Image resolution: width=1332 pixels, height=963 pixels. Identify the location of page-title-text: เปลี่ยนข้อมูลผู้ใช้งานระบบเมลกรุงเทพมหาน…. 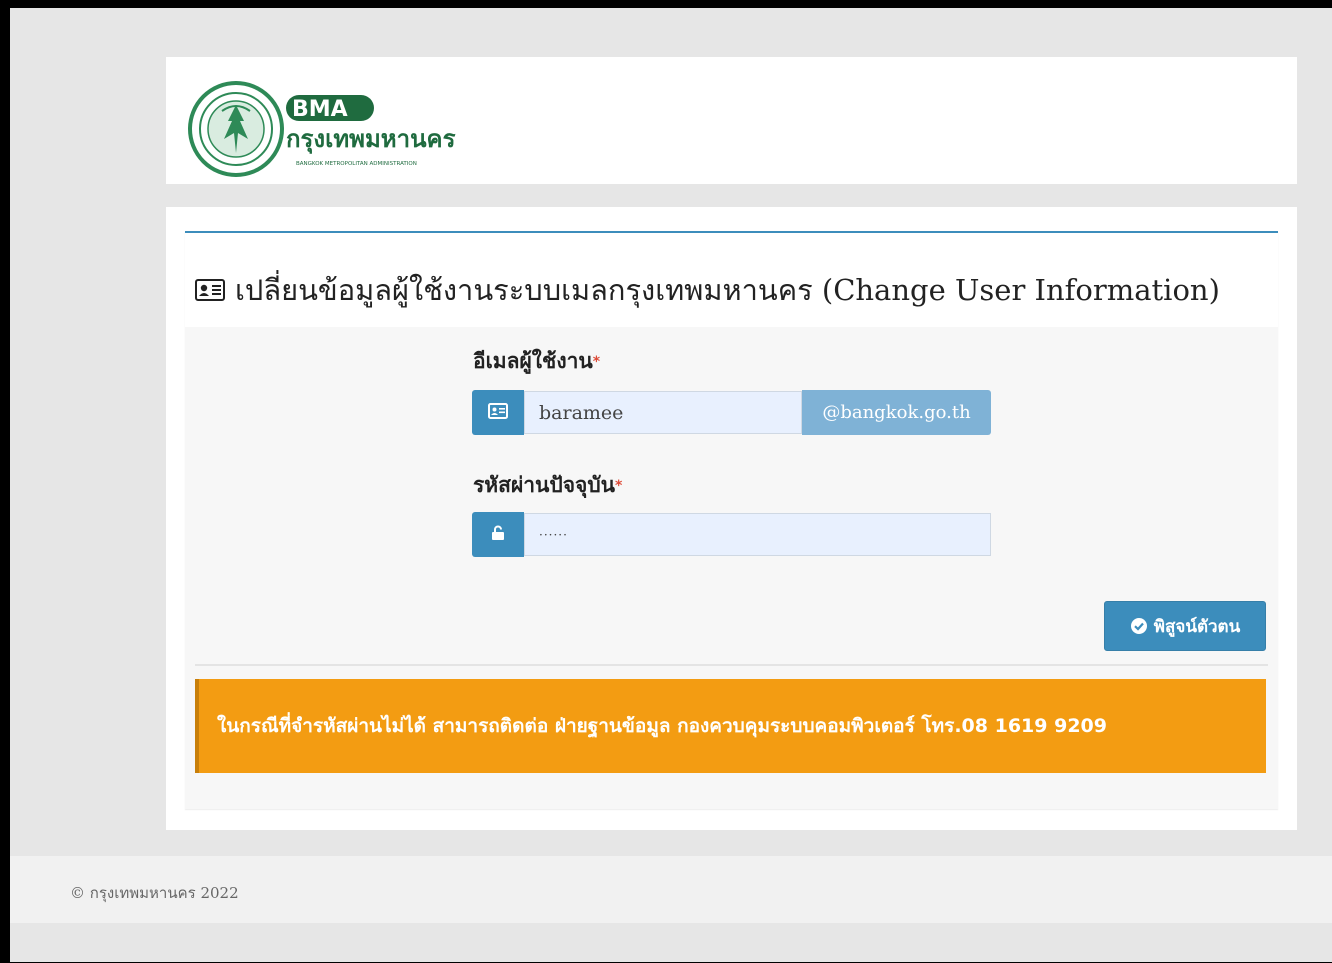
(727, 290).